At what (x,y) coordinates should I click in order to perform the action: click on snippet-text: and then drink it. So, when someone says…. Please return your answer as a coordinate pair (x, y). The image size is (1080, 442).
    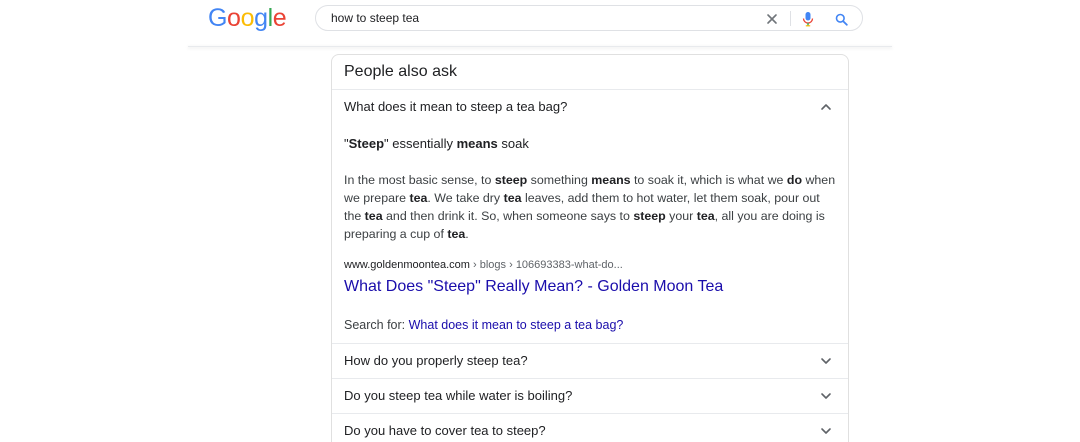
    Looking at the image, I should click on (508, 216).